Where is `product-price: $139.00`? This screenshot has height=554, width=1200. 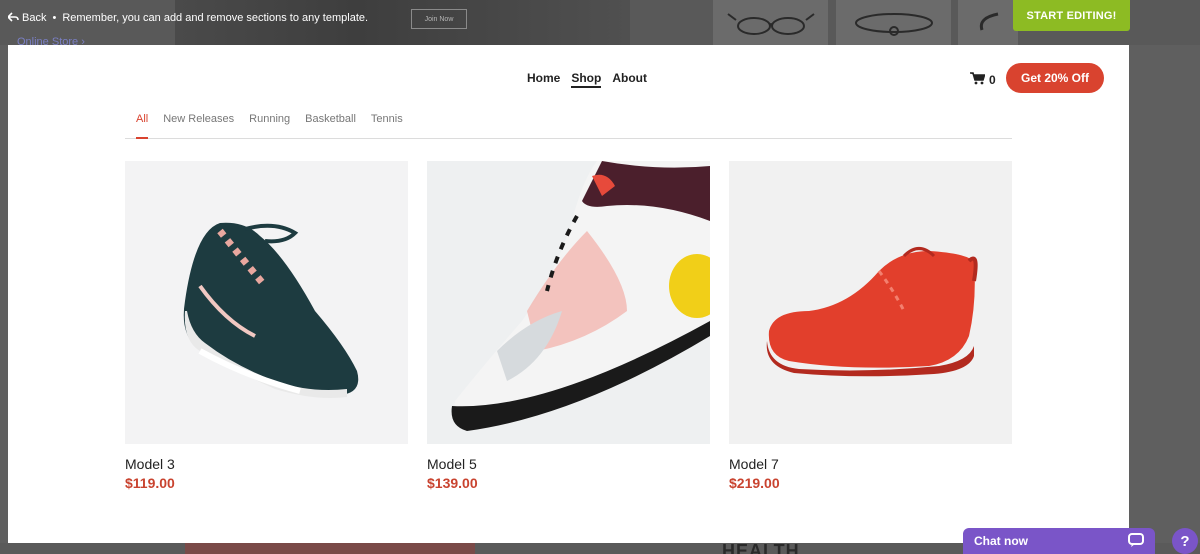 product-price: $139.00 is located at coordinates (452, 483).